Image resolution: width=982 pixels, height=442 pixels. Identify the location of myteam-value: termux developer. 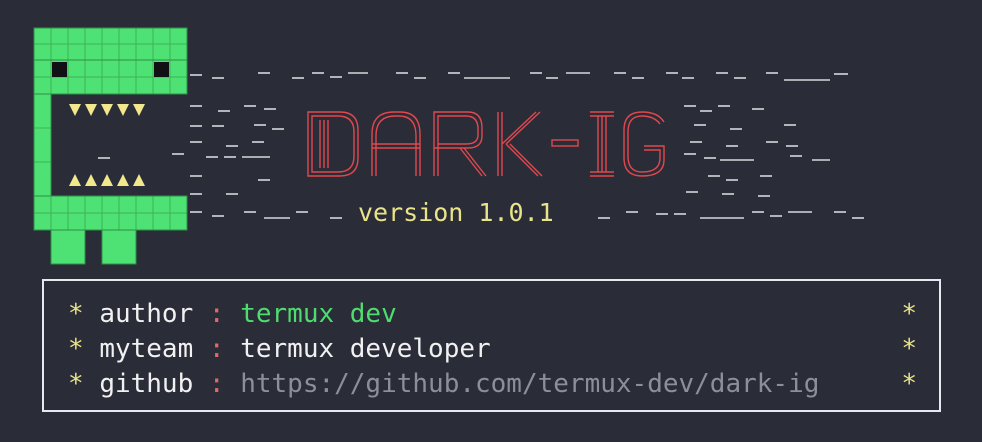
(365, 349).